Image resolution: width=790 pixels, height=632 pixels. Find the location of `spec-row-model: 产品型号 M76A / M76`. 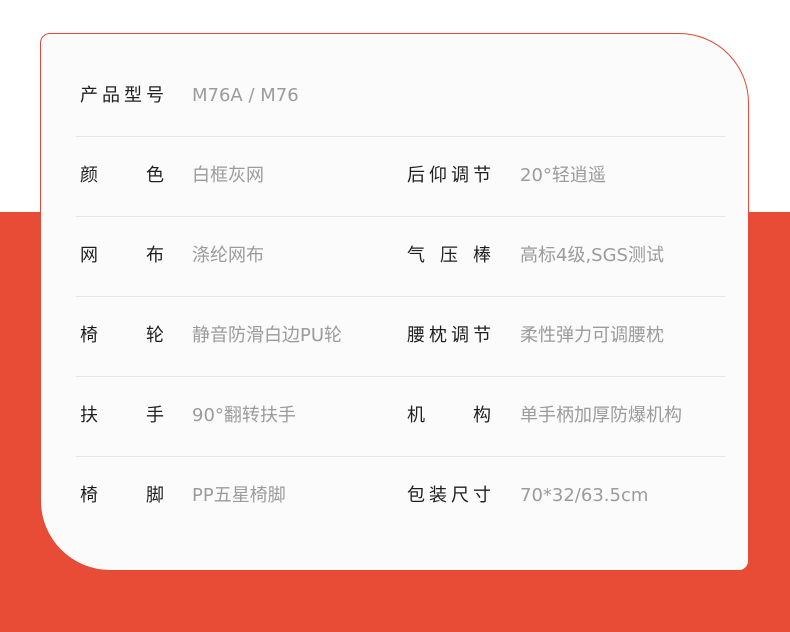

spec-row-model: 产品型号 M76A / M76 is located at coordinates (401, 96).